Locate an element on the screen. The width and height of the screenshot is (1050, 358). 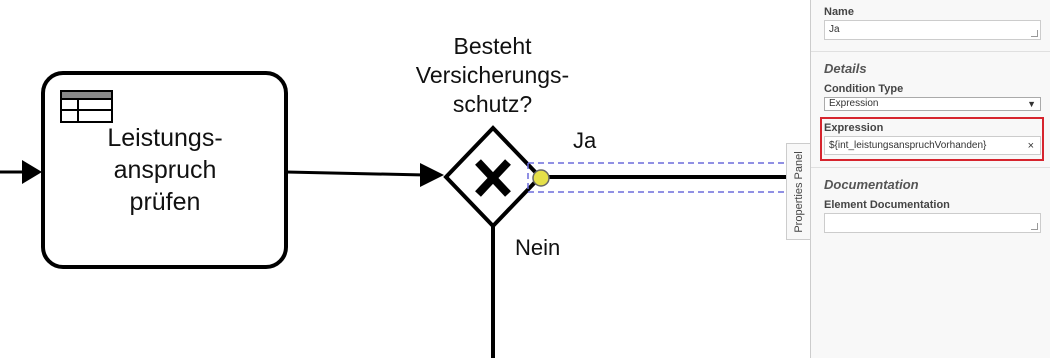
condition-type-label: Condition Type is located at coordinates (864, 89).